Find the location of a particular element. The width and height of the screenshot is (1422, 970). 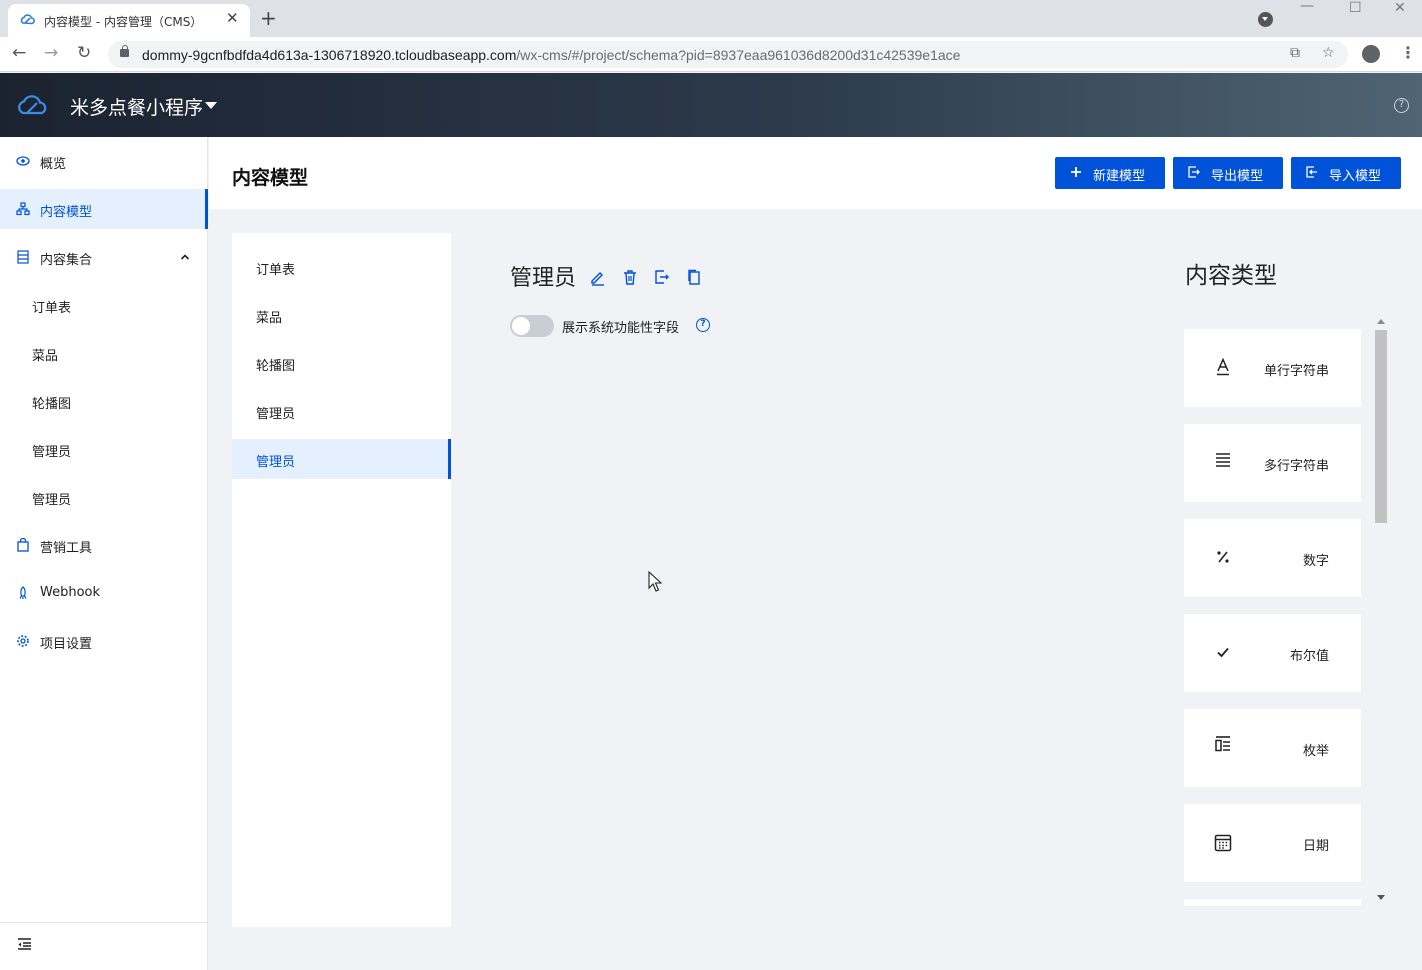

enum-icon is located at coordinates (1223, 744).